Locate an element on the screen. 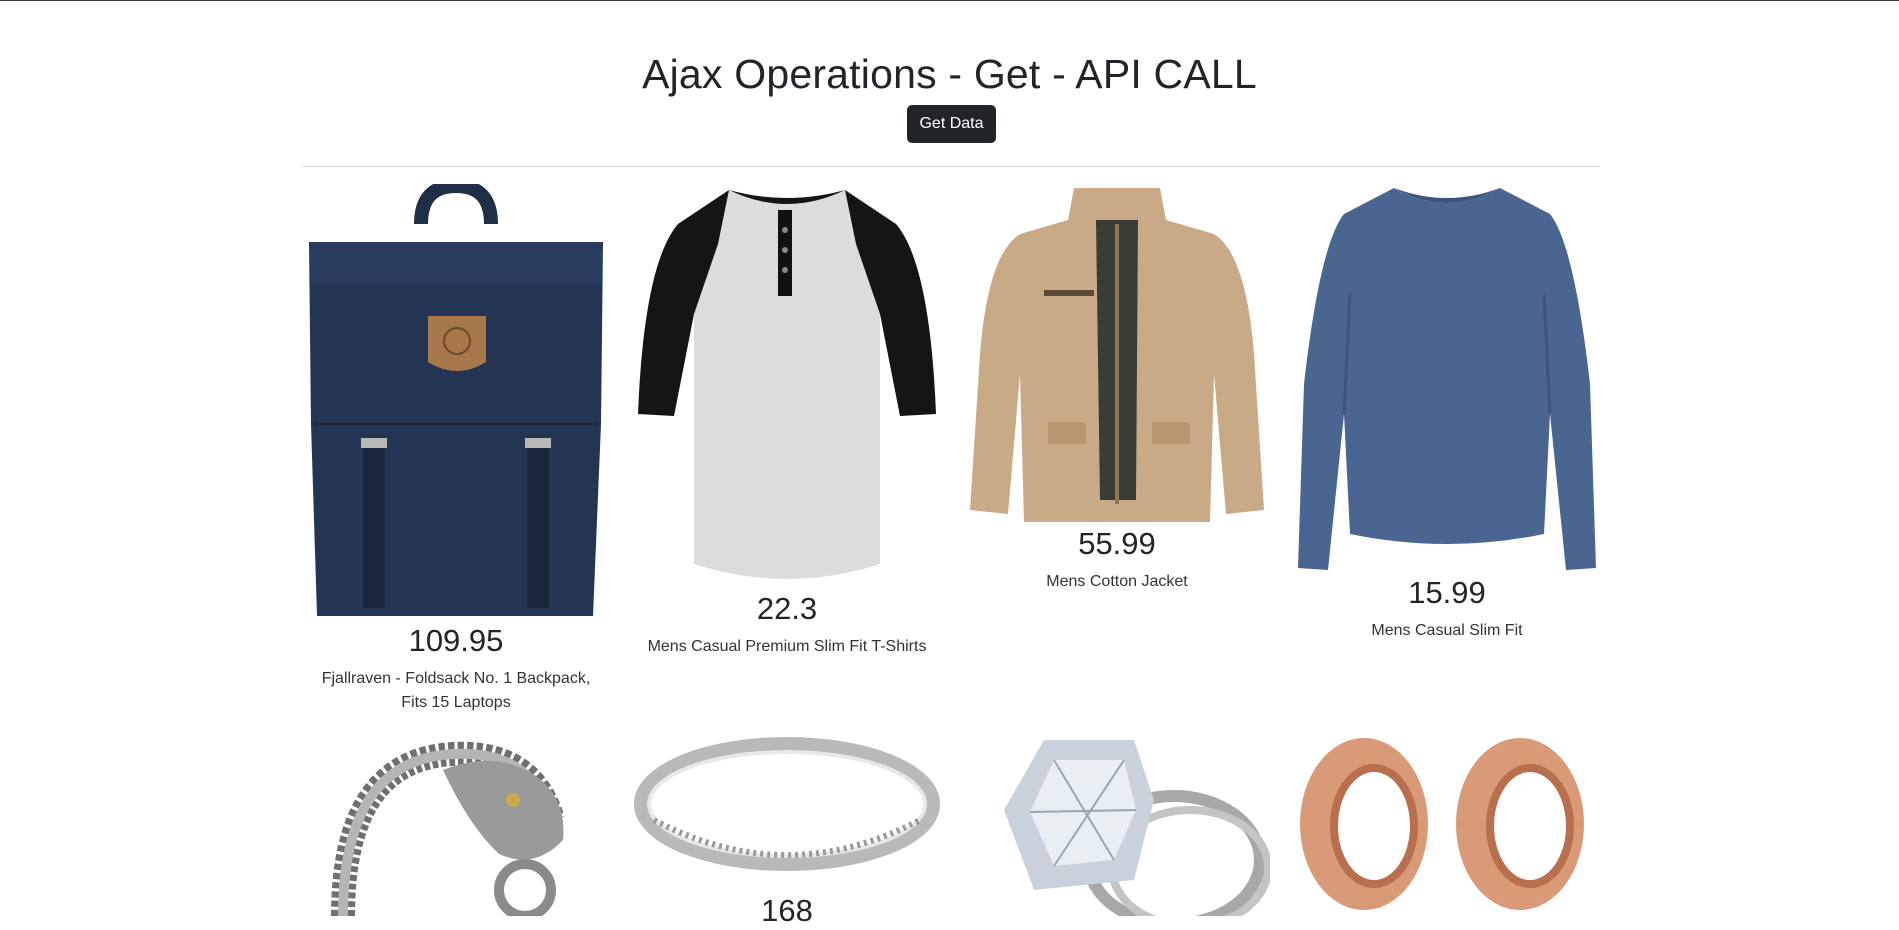  product-price: 55.99 is located at coordinates (1117, 543).